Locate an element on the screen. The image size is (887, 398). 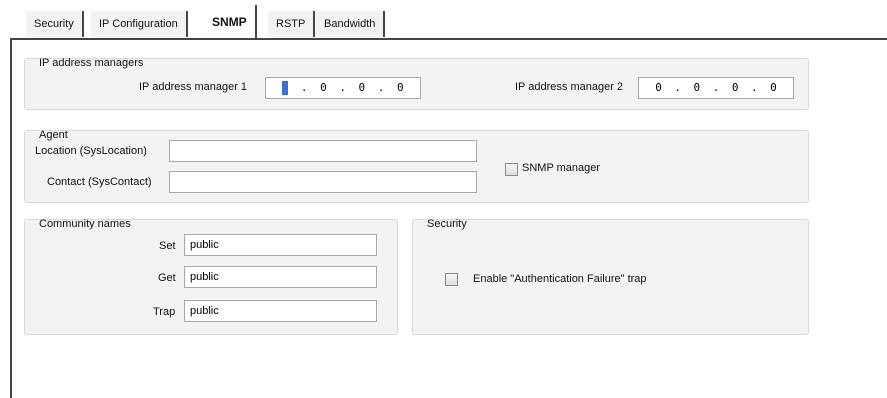
snmp-manager-label: SNMP manager is located at coordinates (561, 168).